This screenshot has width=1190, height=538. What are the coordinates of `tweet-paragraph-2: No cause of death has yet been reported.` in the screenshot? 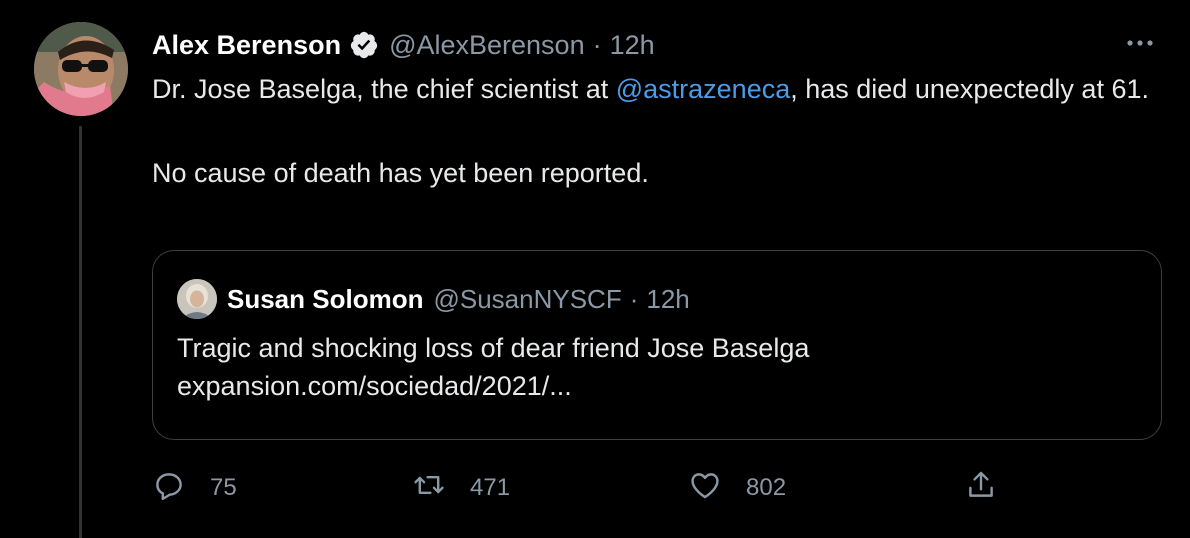 It's located at (400, 173).